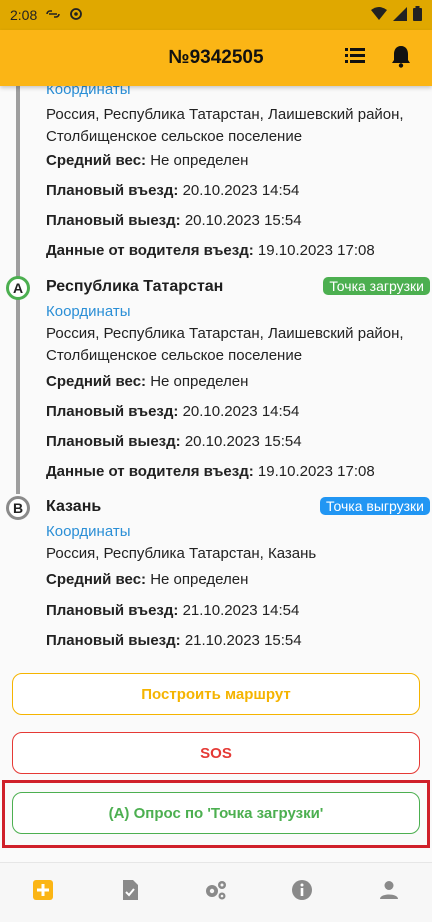  What do you see at coordinates (18, 288) in the screenshot?
I see `stop-marker-a: A` at bounding box center [18, 288].